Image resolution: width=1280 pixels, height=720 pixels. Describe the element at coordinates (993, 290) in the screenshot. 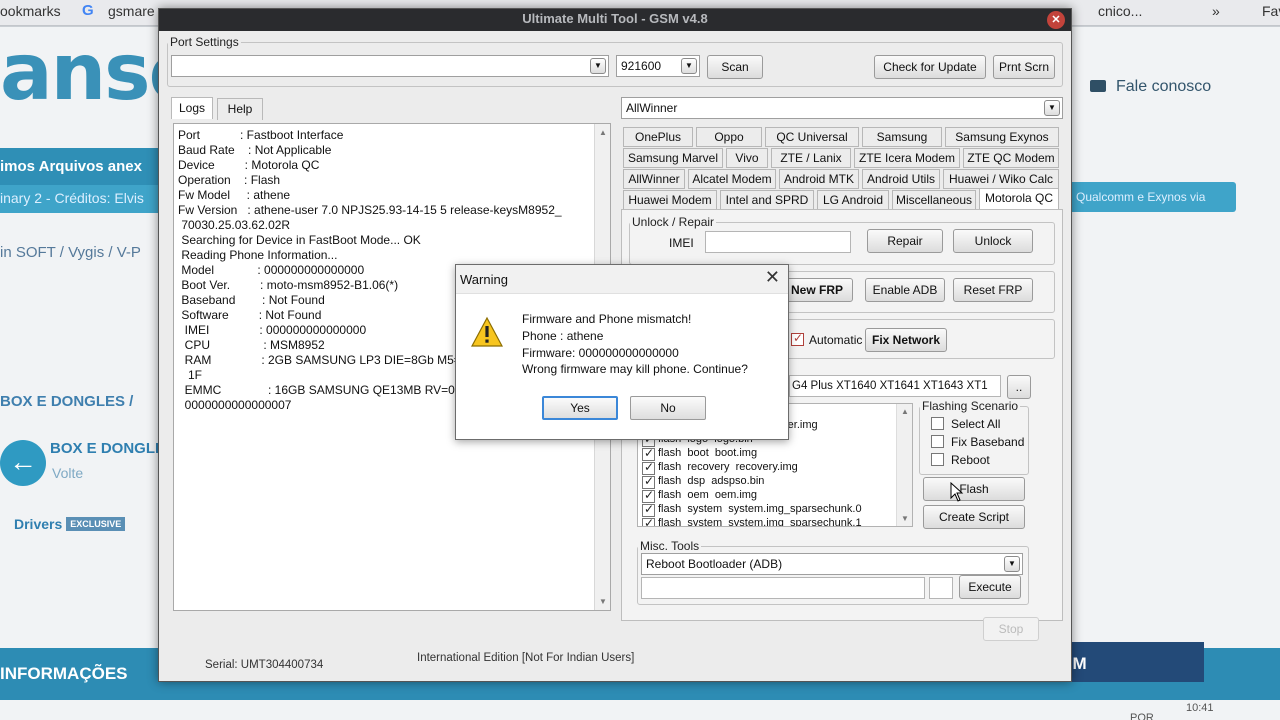

I see `reset-frp-button: Reset FRP` at that location.